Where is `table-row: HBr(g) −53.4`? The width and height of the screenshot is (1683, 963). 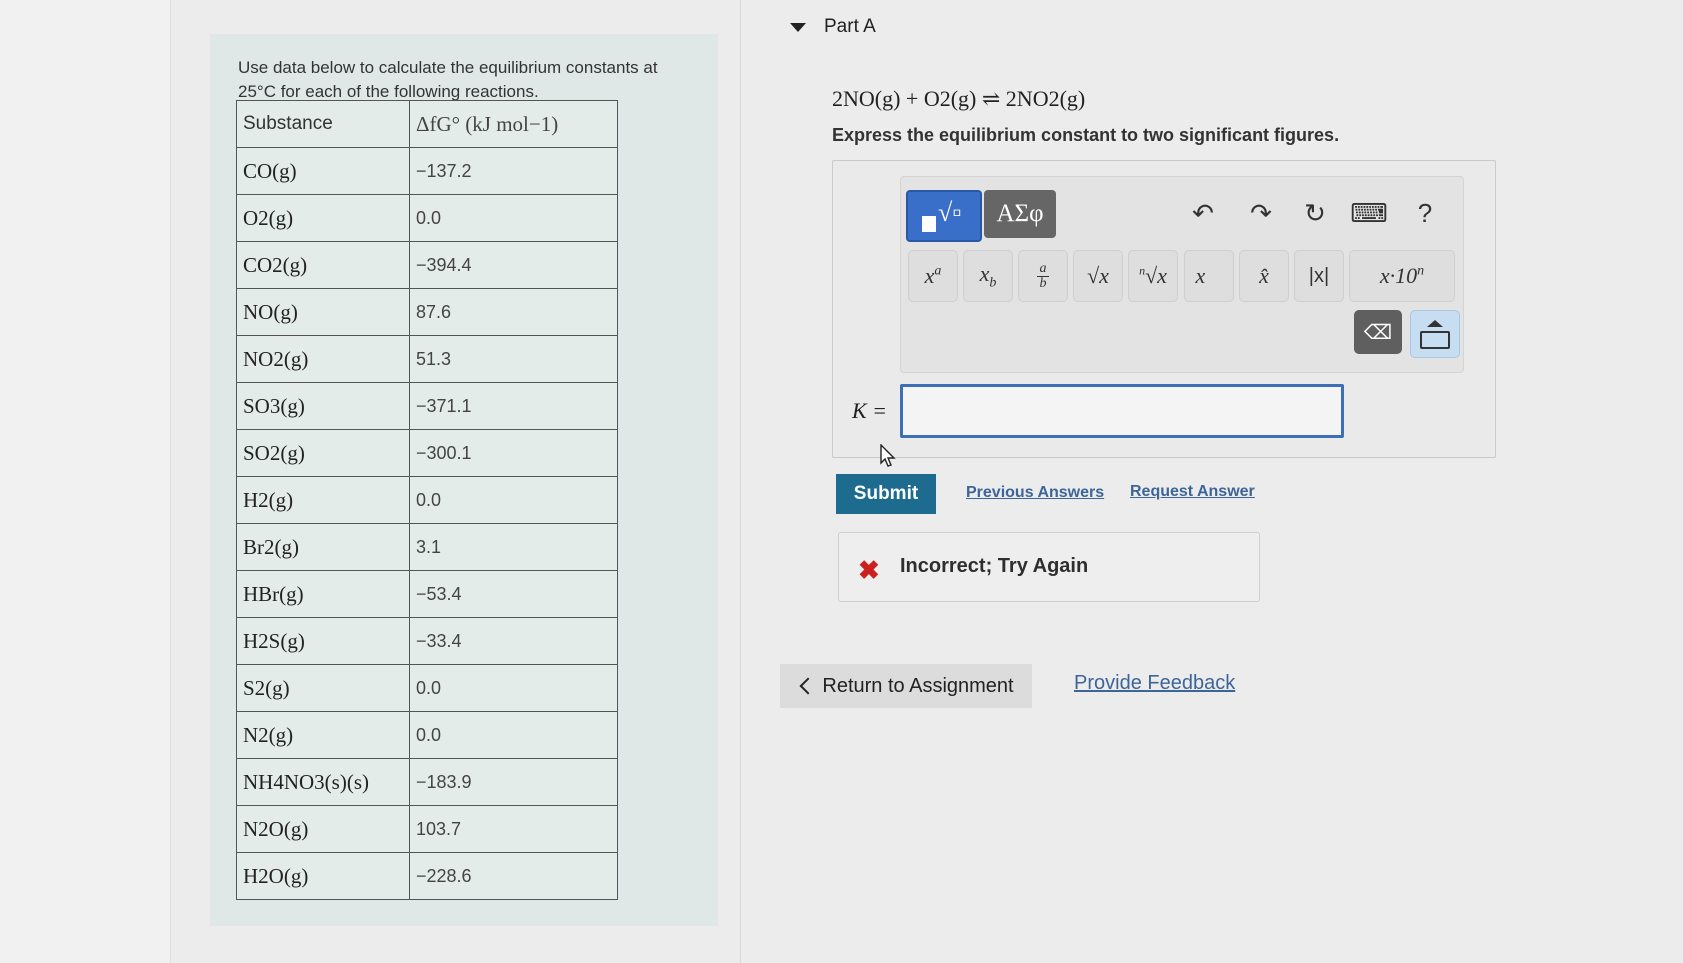
table-row: HBr(g) −53.4 is located at coordinates (427, 594).